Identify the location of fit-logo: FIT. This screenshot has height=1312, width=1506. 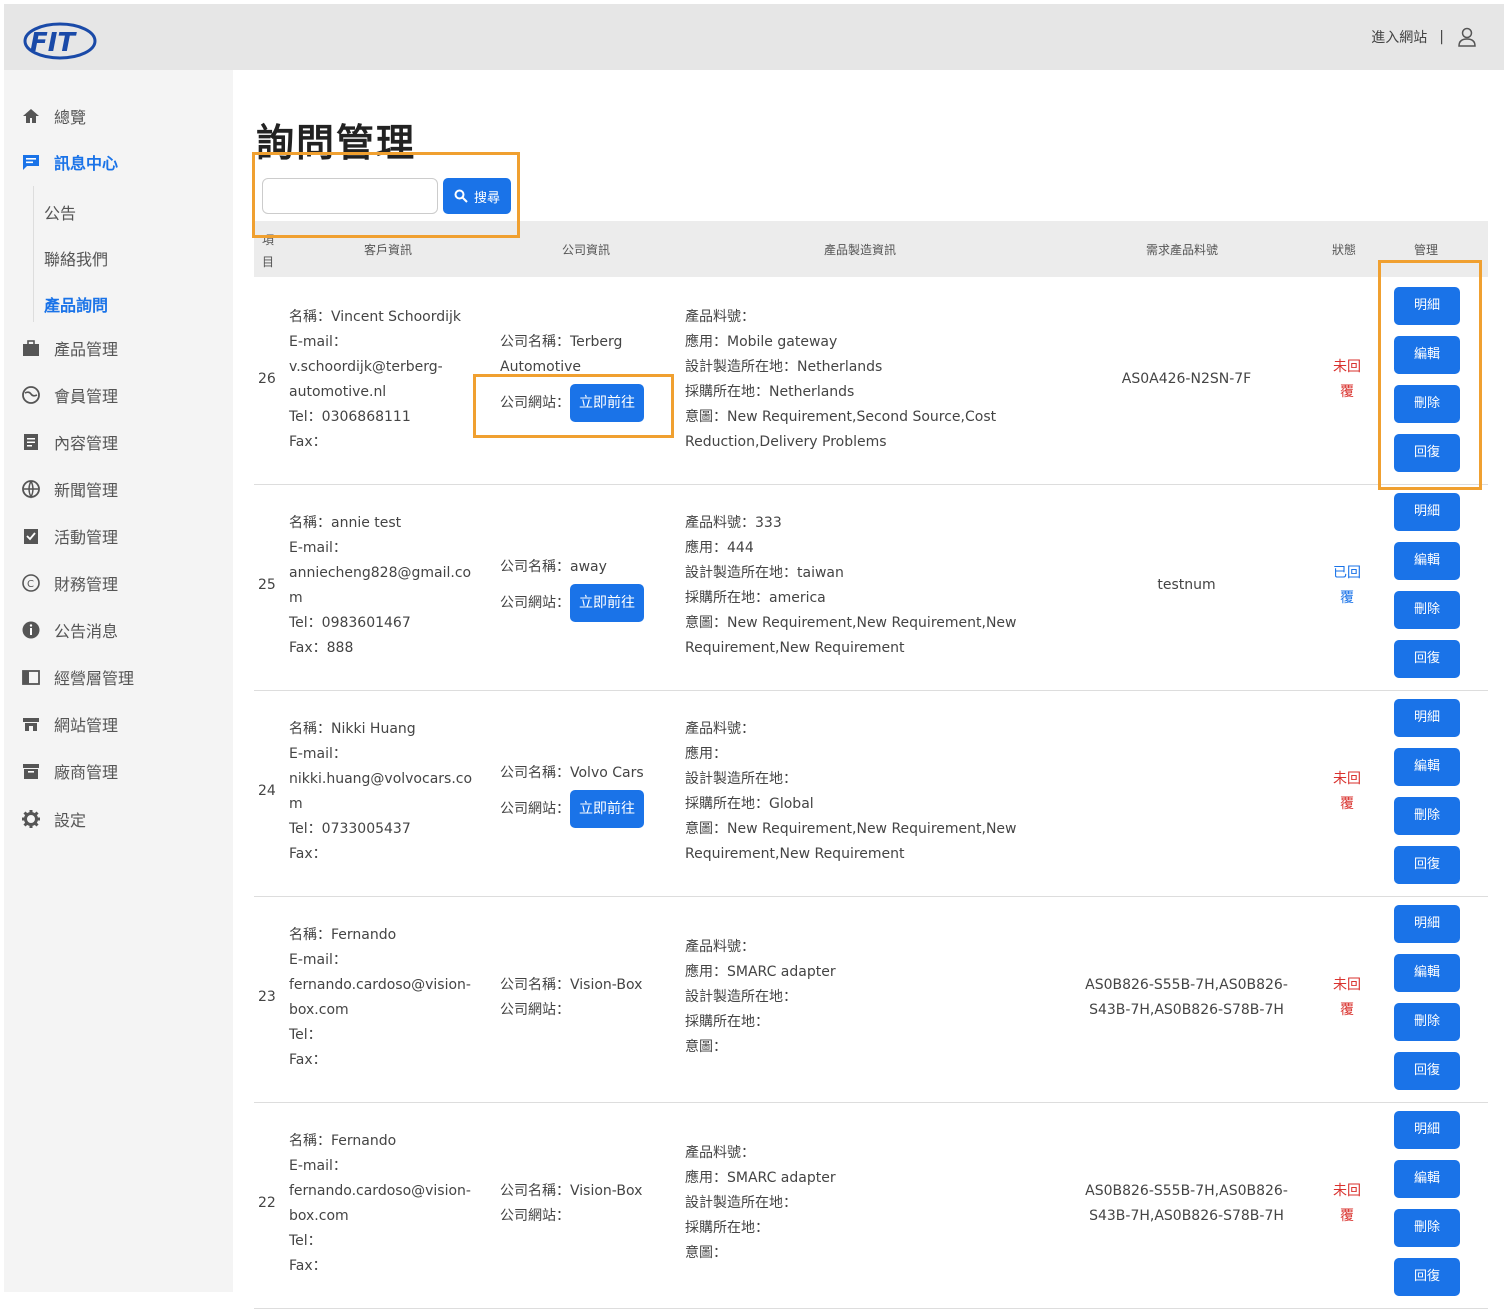
(60, 41).